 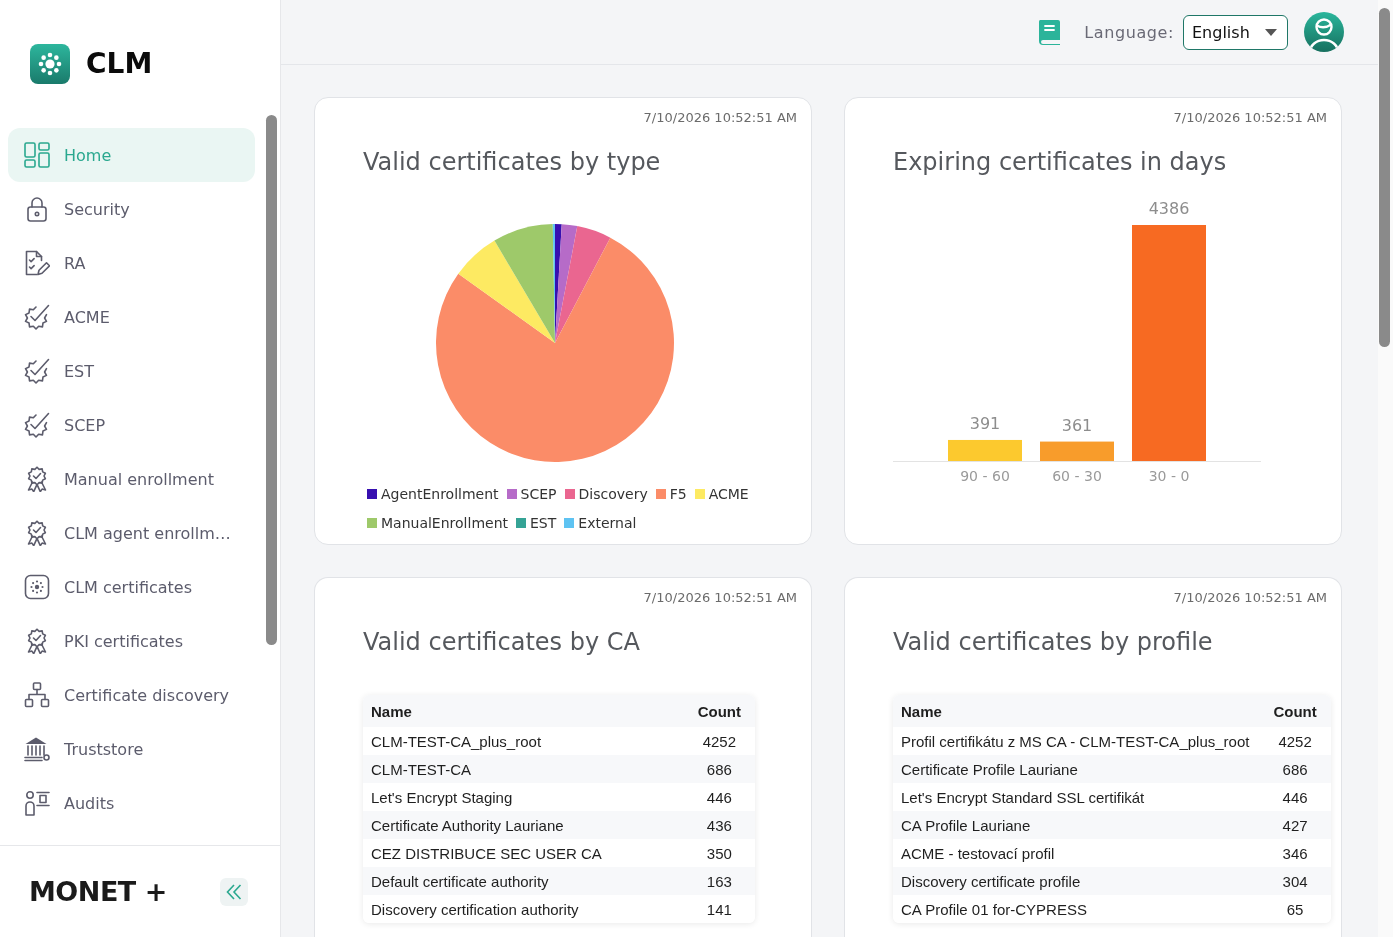 What do you see at coordinates (98, 891) in the screenshot?
I see `brand-logo-text: MONET +` at bounding box center [98, 891].